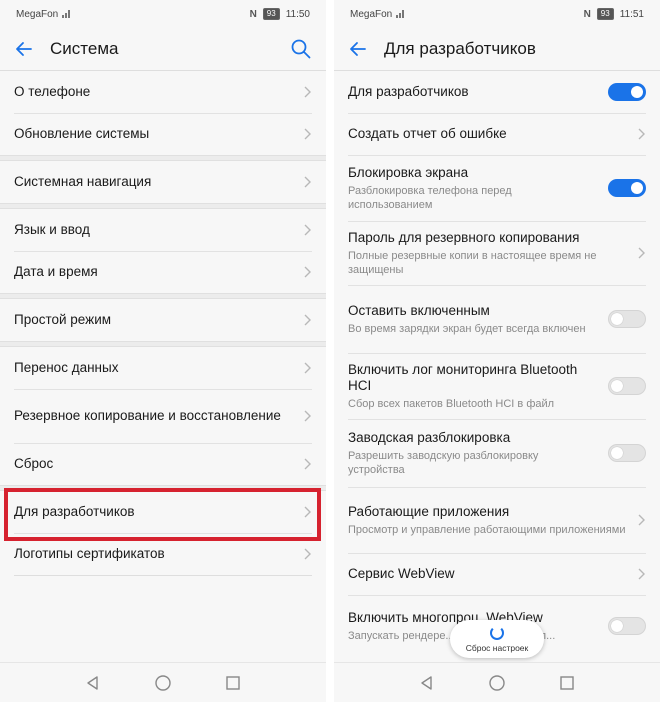  What do you see at coordinates (408, 172) in the screenshot?
I see `dev-item-title: Блокировка экрана` at bounding box center [408, 172].